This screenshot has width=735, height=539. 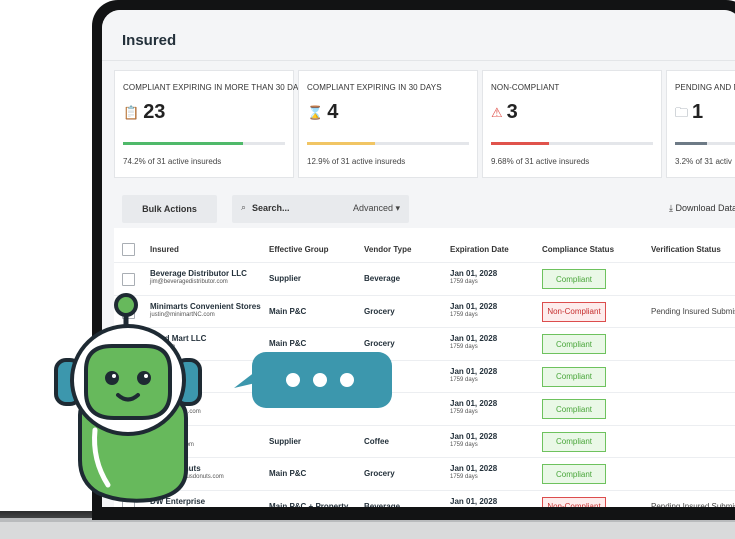 I want to click on col-effective-group: Effective Group, so click(x=299, y=249).